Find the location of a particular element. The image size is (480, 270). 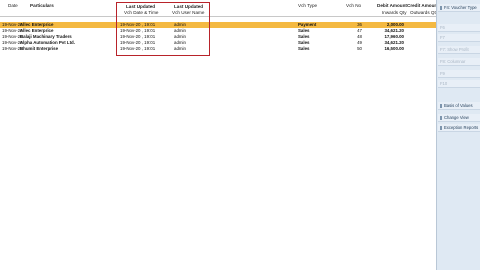

header-divider is located at coordinates (218, 16).